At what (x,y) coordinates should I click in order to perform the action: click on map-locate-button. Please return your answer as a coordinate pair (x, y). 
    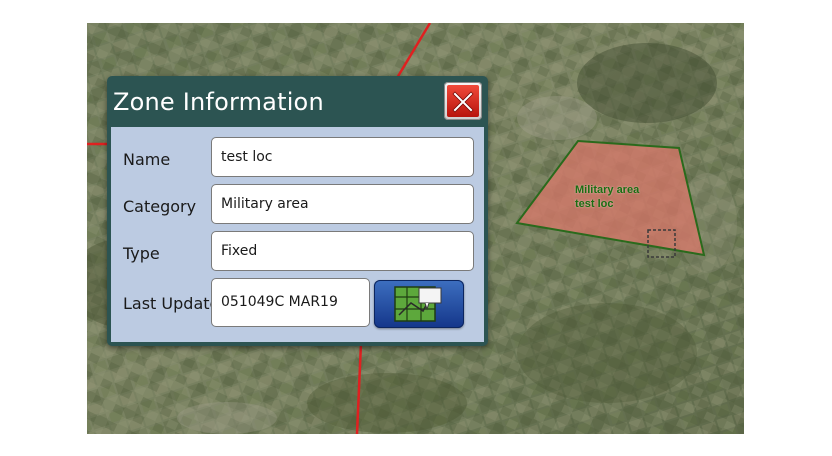
    Looking at the image, I should click on (419, 304).